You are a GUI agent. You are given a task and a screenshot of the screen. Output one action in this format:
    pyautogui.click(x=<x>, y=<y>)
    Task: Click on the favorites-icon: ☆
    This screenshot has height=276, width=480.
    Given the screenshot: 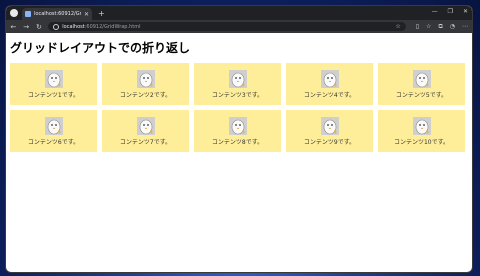 What is the action you would take?
    pyautogui.click(x=428, y=27)
    